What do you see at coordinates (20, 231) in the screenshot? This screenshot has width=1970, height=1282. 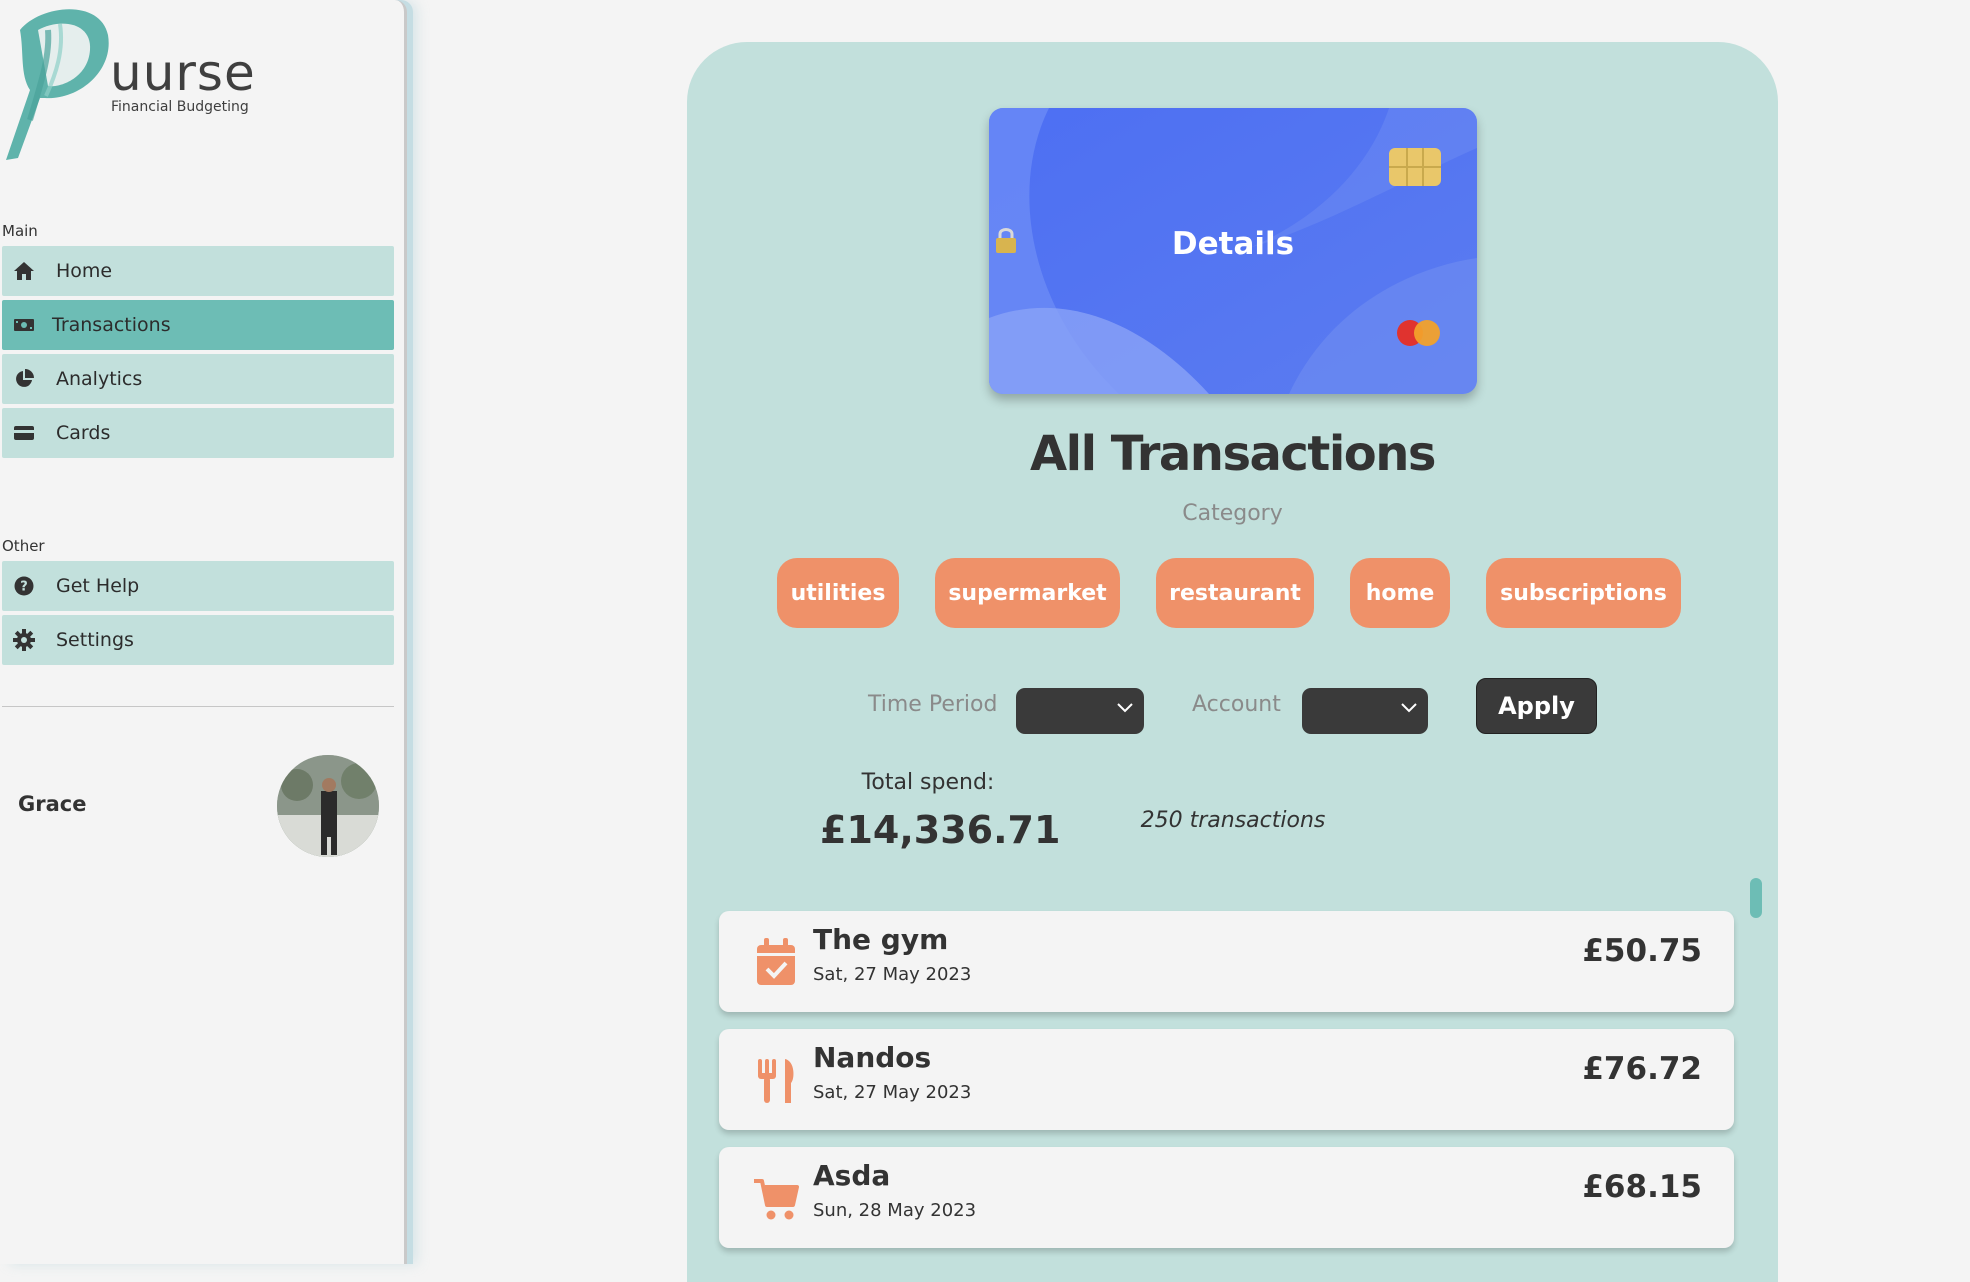 I see `main-section-label: Main` at bounding box center [20, 231].